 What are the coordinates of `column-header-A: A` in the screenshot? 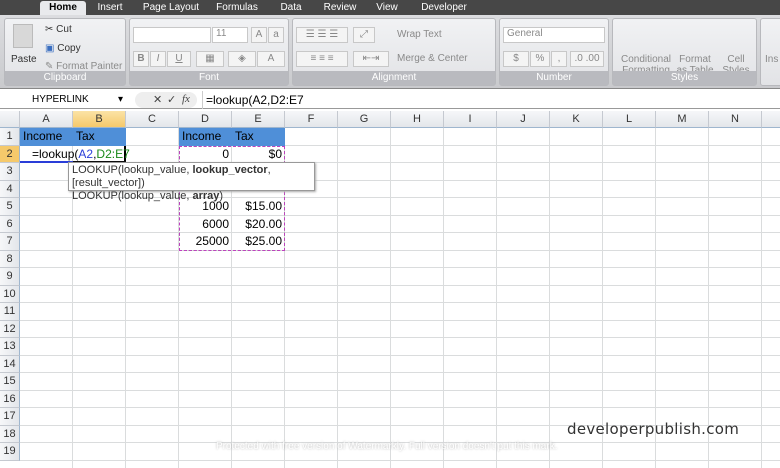 It's located at (46, 119).